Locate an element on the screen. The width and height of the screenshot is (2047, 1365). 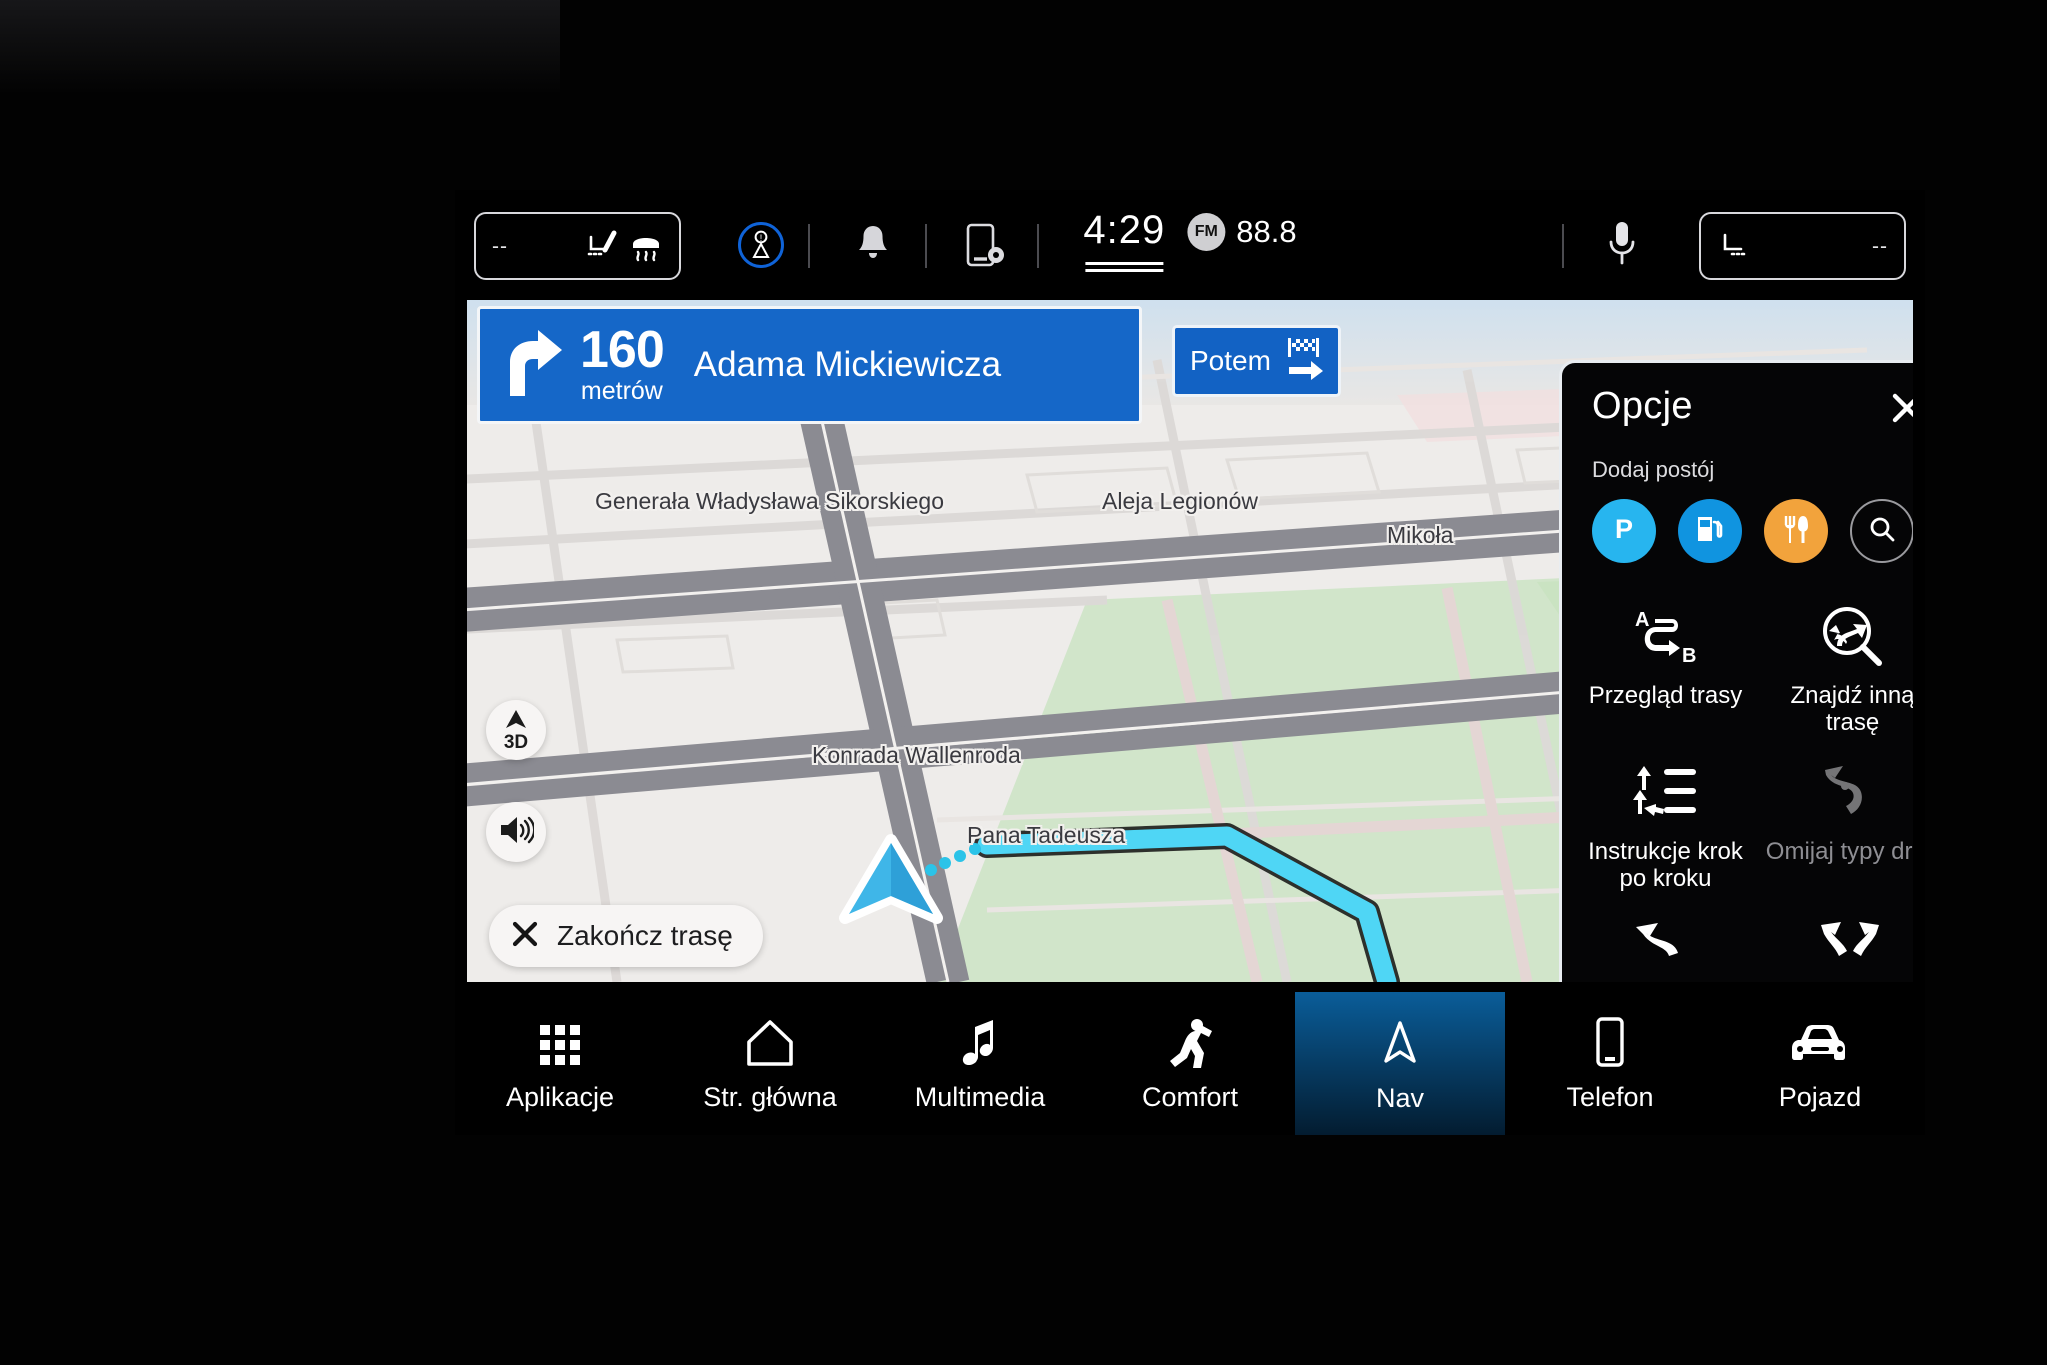
map-label: Aleja Legionów is located at coordinates (1180, 501).